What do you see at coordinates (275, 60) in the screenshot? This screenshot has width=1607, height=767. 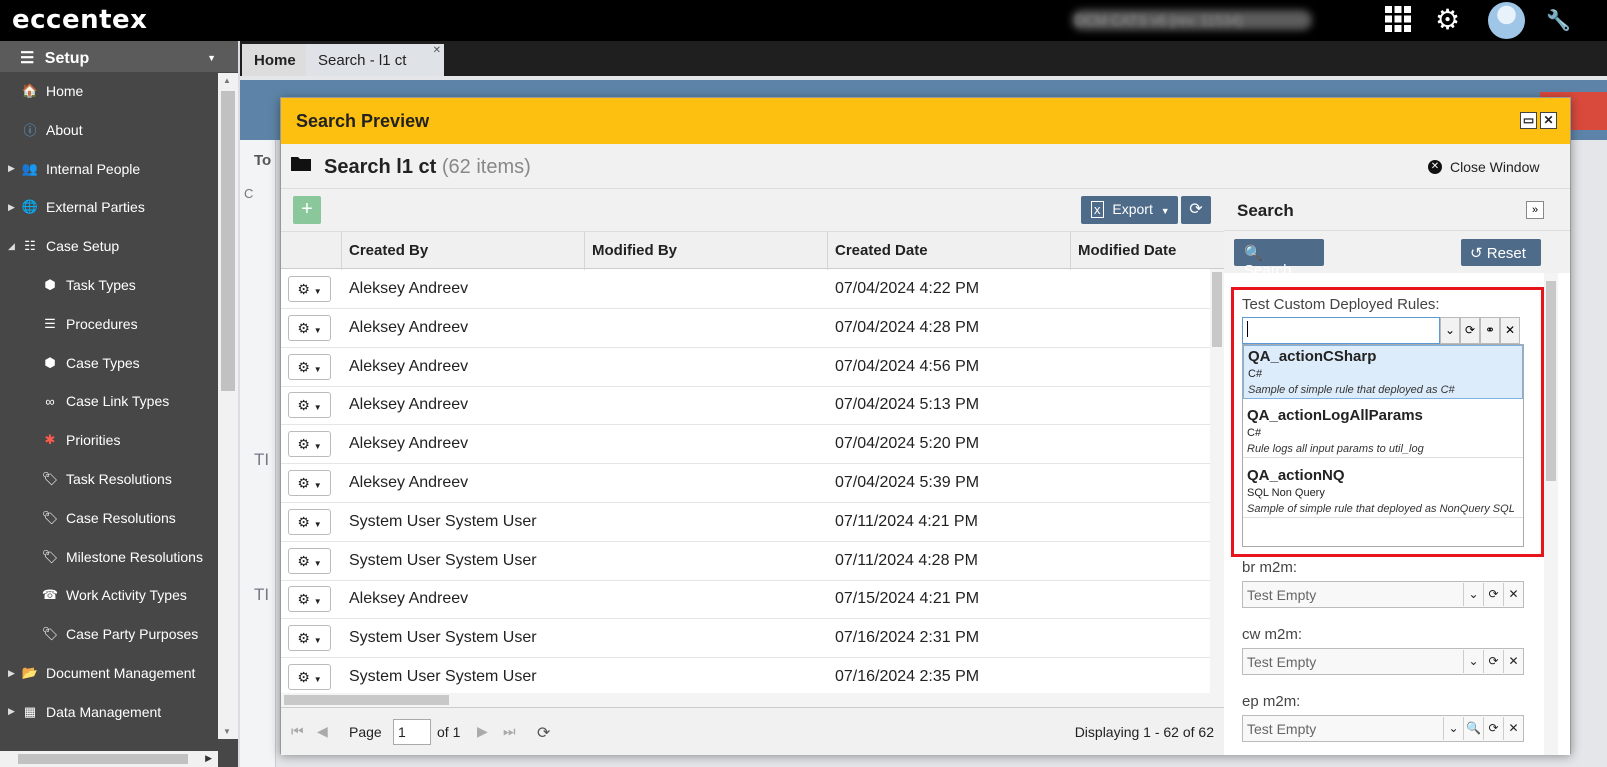 I see `tab-home: Home` at bounding box center [275, 60].